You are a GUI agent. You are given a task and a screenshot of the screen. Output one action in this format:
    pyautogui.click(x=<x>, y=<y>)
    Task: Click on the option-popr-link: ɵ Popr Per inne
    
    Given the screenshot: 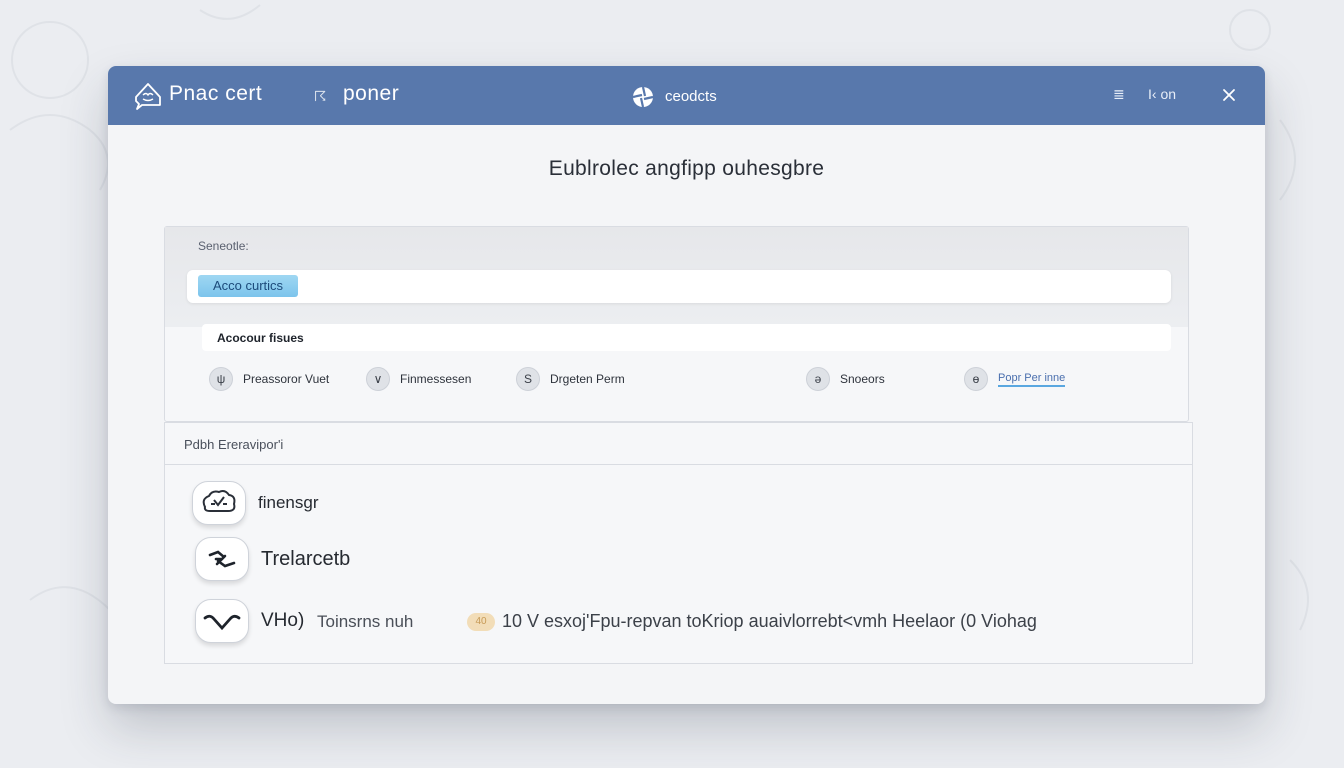 What is the action you would take?
    pyautogui.click(x=1015, y=379)
    